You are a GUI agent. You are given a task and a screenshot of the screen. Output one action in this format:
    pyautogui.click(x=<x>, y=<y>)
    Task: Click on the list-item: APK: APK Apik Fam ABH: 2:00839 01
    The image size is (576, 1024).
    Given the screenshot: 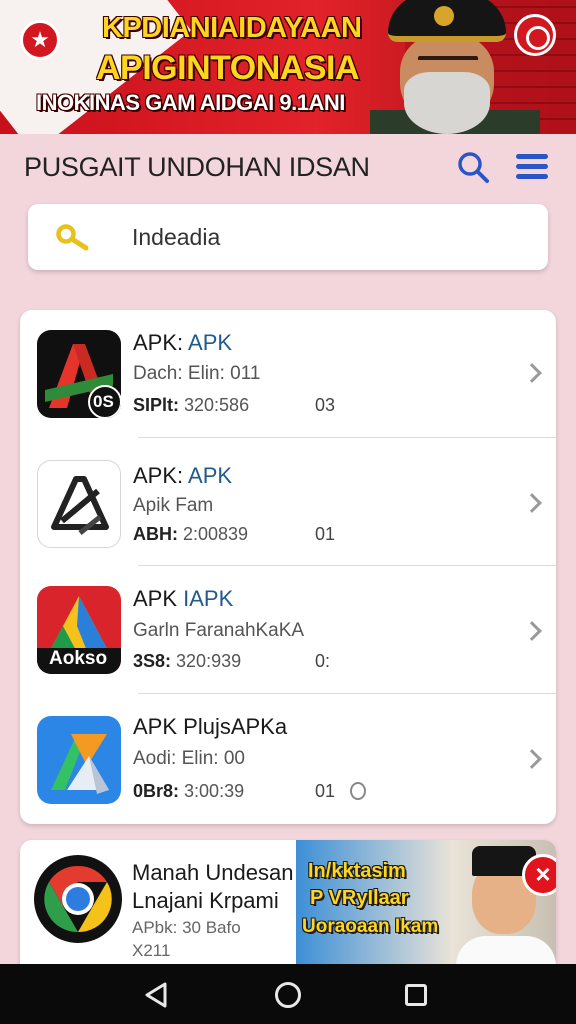 What is the action you would take?
    pyautogui.click(x=288, y=502)
    